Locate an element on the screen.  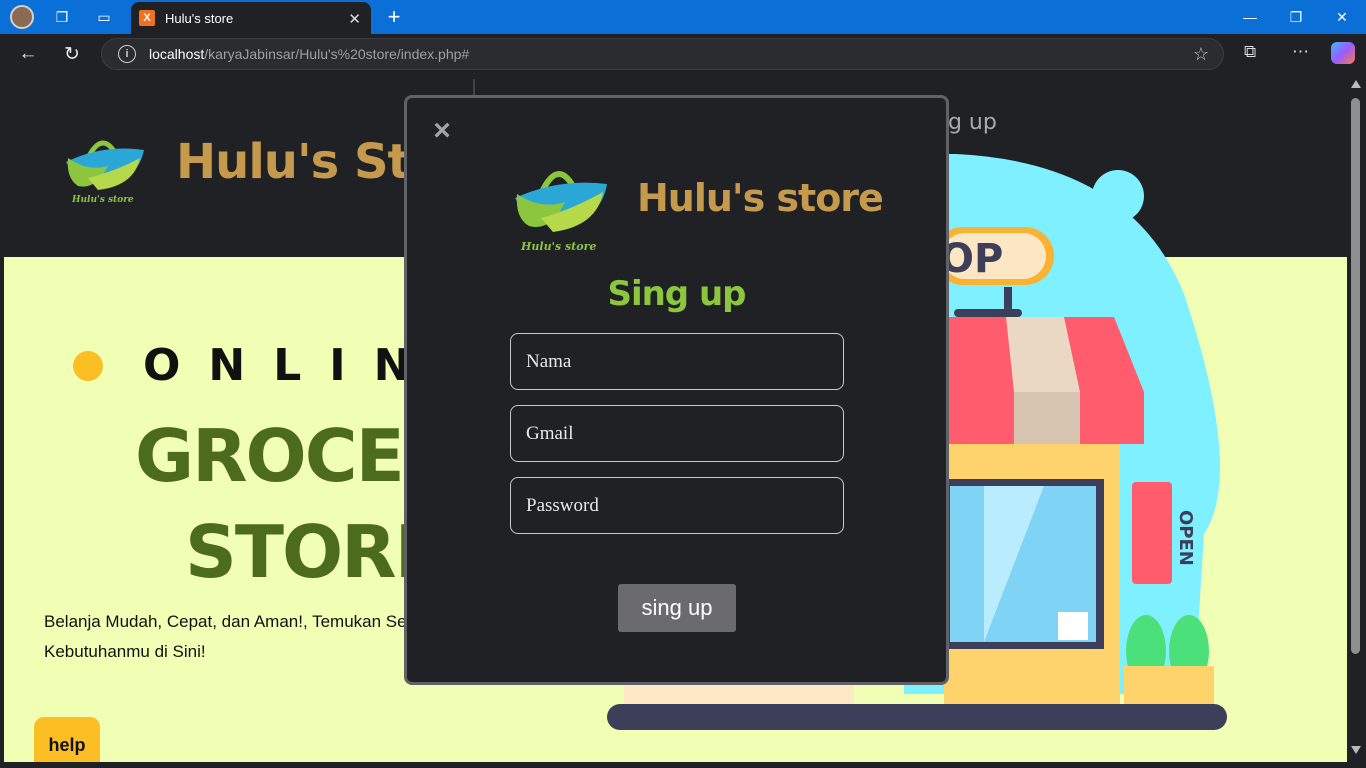
new-tab-icon: + is located at coordinates (394, 16).